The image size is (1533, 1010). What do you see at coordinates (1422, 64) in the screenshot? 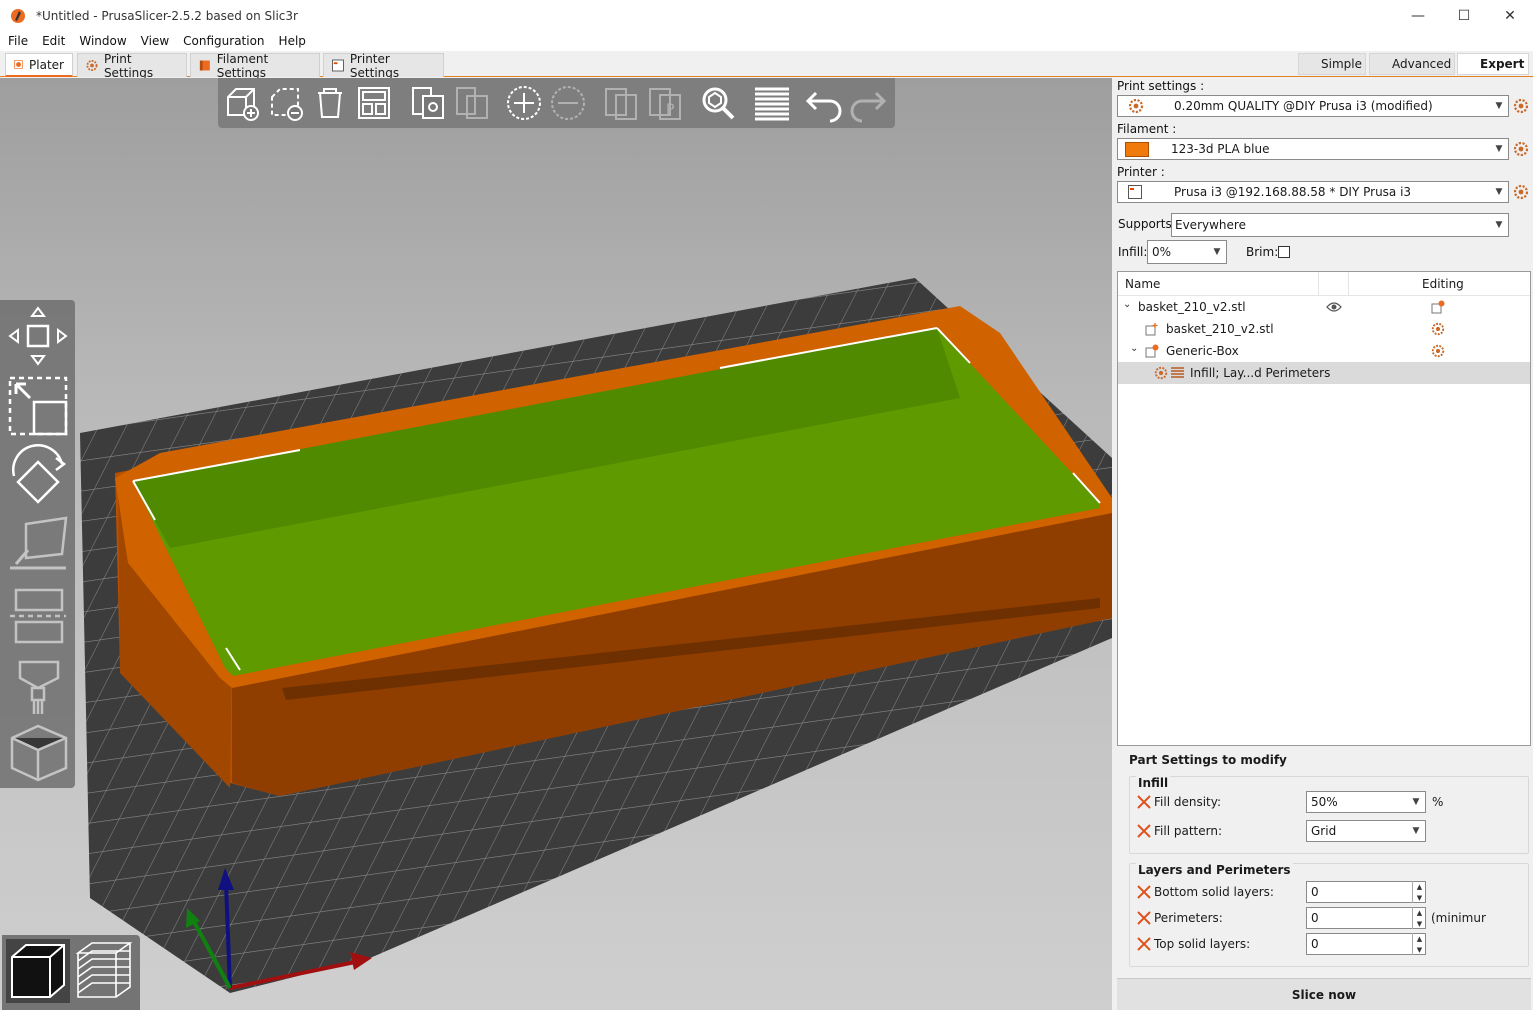
I see `mode-advanced-label: Advanced` at bounding box center [1422, 64].